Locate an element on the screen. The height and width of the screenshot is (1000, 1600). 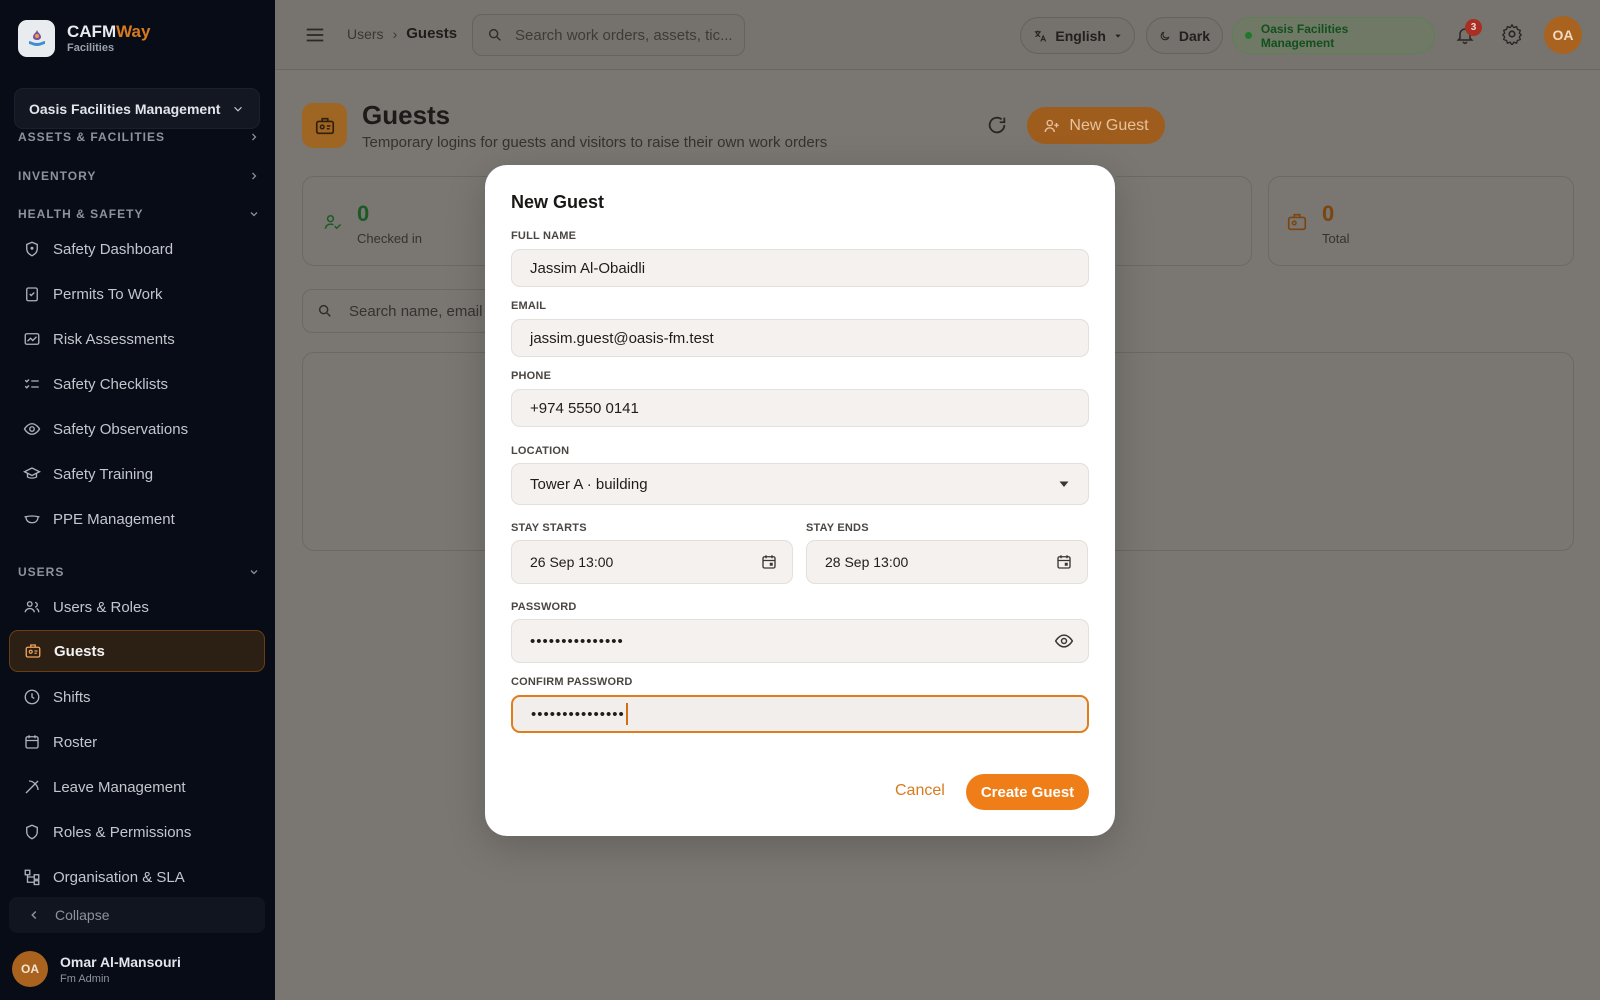
section-assets: ASSETS & FACILITIES is located at coordinates (139, 138).